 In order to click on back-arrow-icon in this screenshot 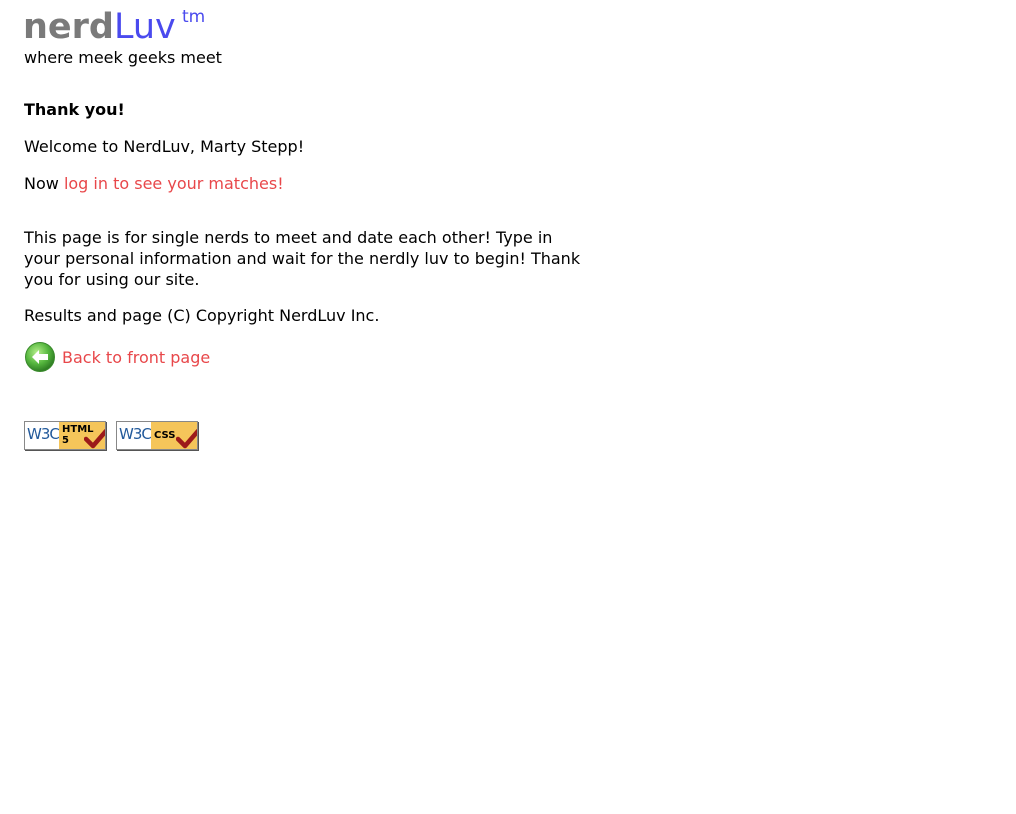, I will do `click(40, 357)`.